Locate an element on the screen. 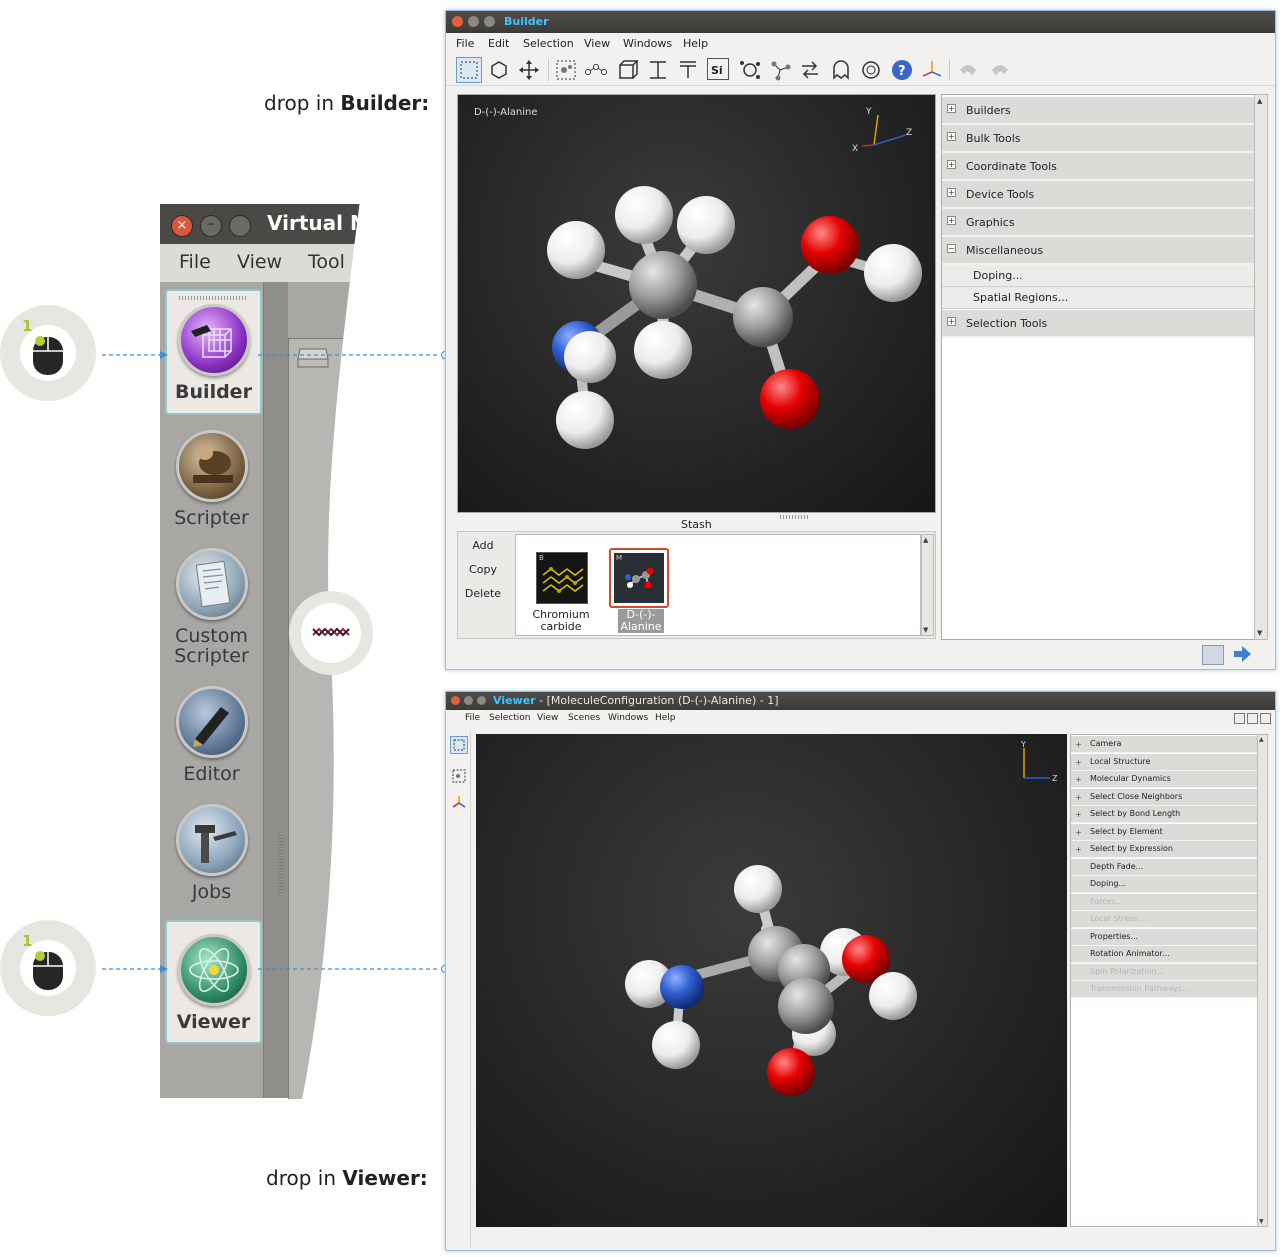 The height and width of the screenshot is (1257, 1285). align-icon is located at coordinates (658, 70).